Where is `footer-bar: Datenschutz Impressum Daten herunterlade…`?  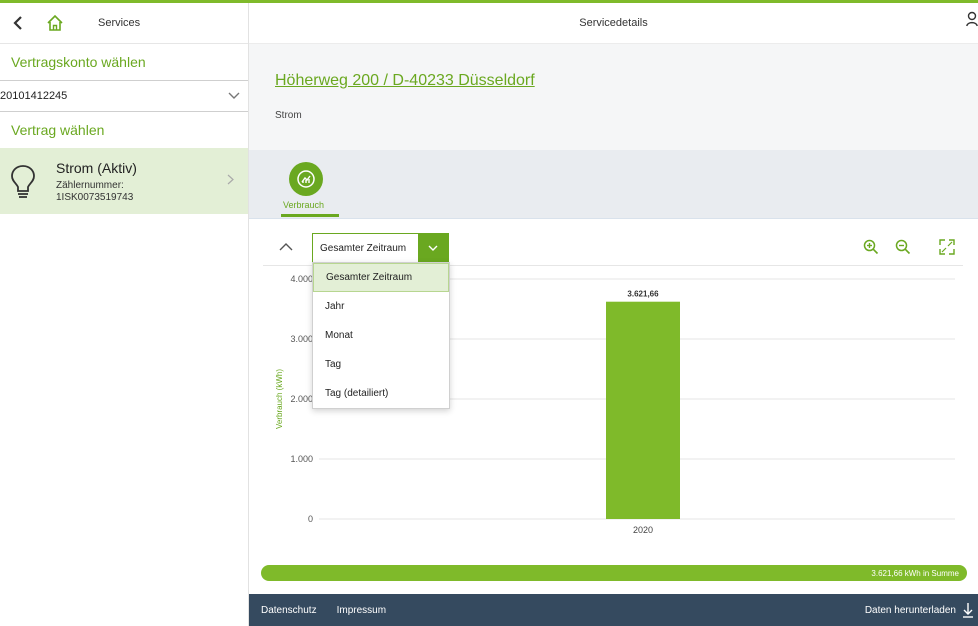 footer-bar: Datenschutz Impressum Daten herunterlade… is located at coordinates (613, 610).